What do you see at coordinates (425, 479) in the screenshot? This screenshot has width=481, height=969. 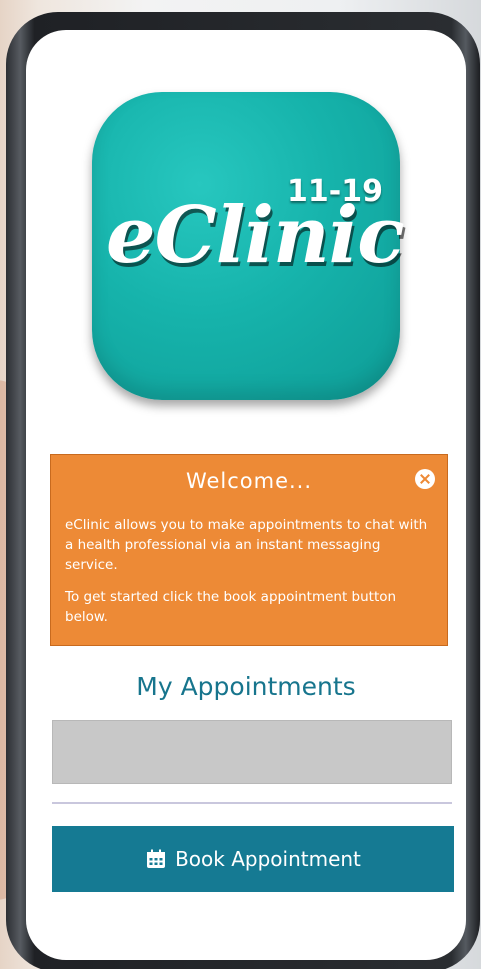 I see `close-icon` at bounding box center [425, 479].